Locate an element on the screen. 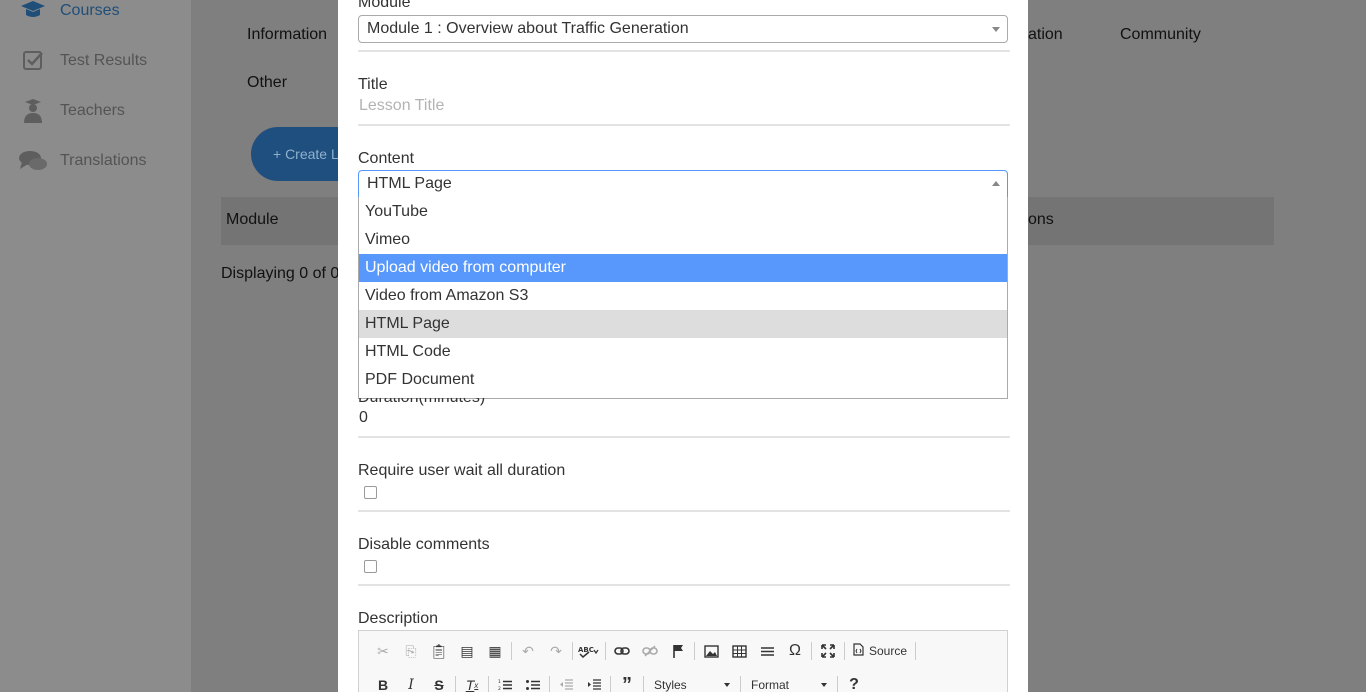  sidebar-item-test-results: Test Results is located at coordinates (82, 61).